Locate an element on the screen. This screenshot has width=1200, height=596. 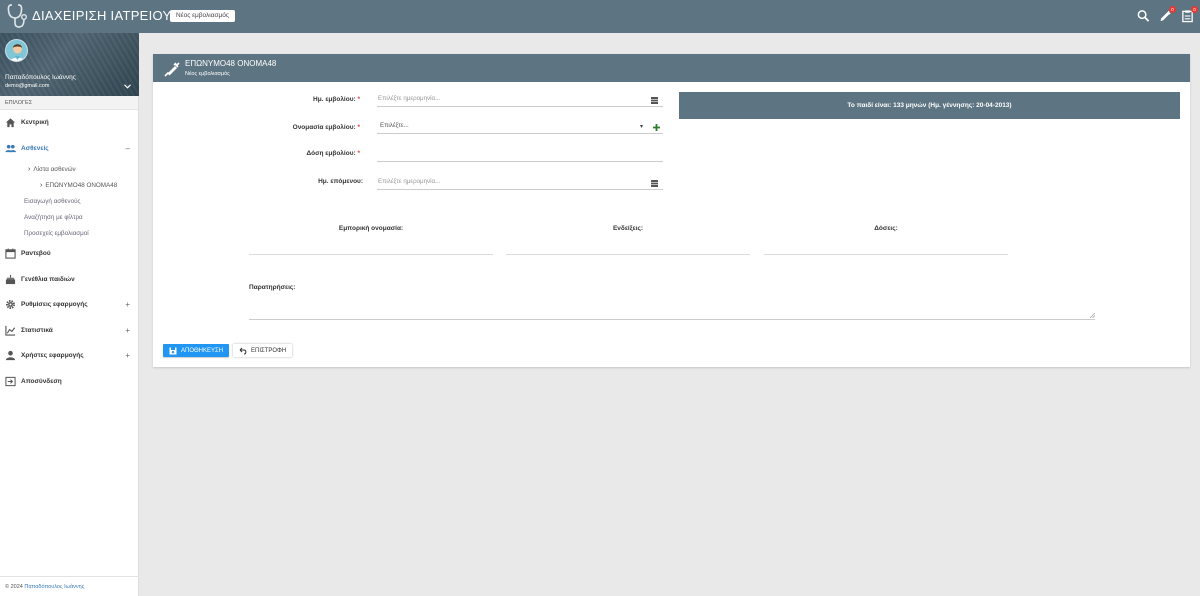
sidebar-subitem-current-patient: › ΕΠΩΝΥΜΟ48 ΟΝΟΜΑ48 is located at coordinates (69, 185).